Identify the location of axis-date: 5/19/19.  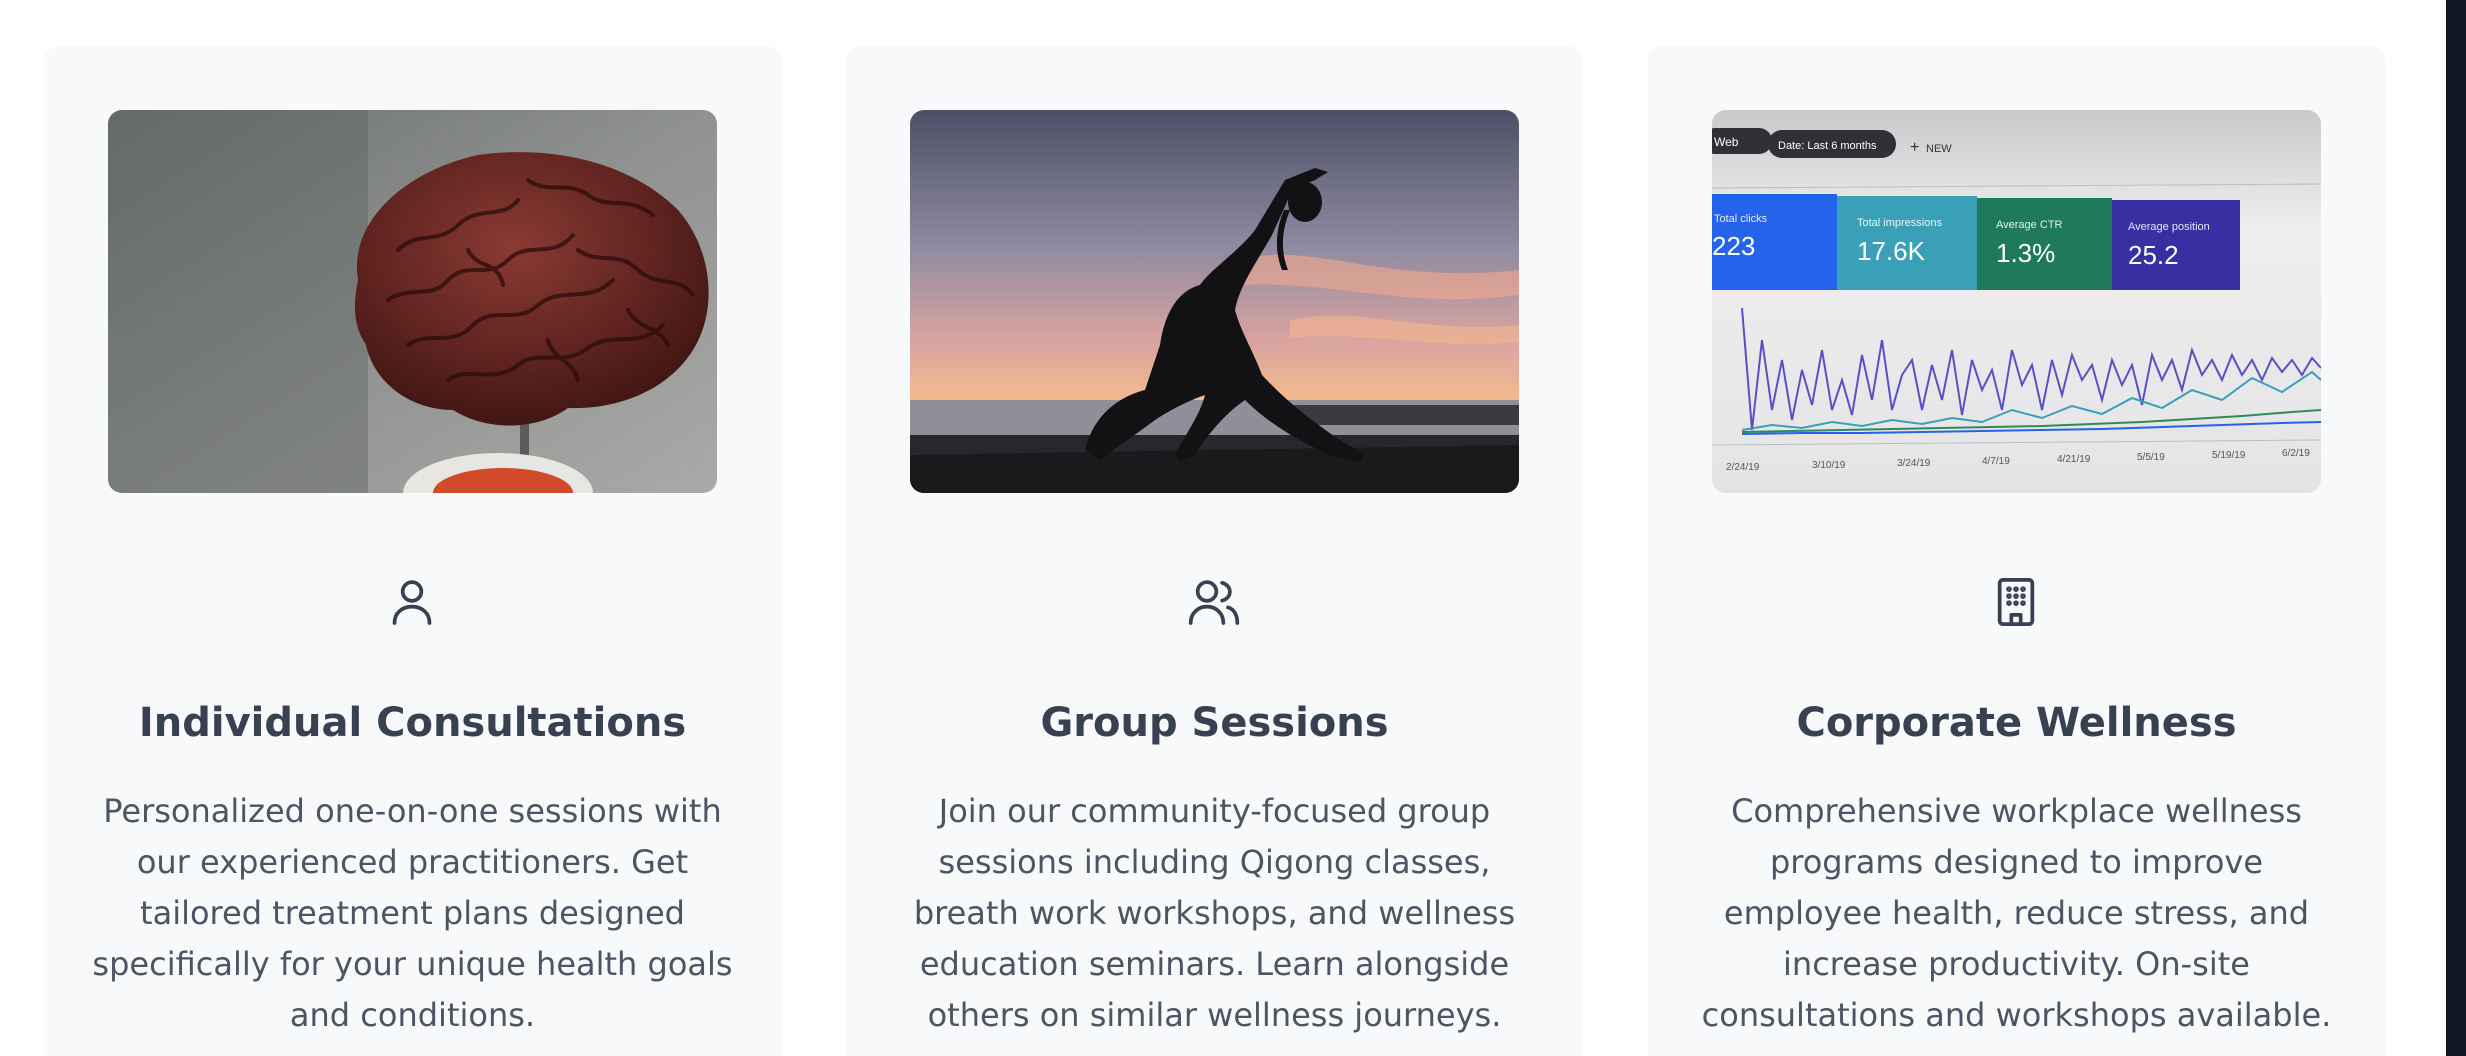
(2229, 455).